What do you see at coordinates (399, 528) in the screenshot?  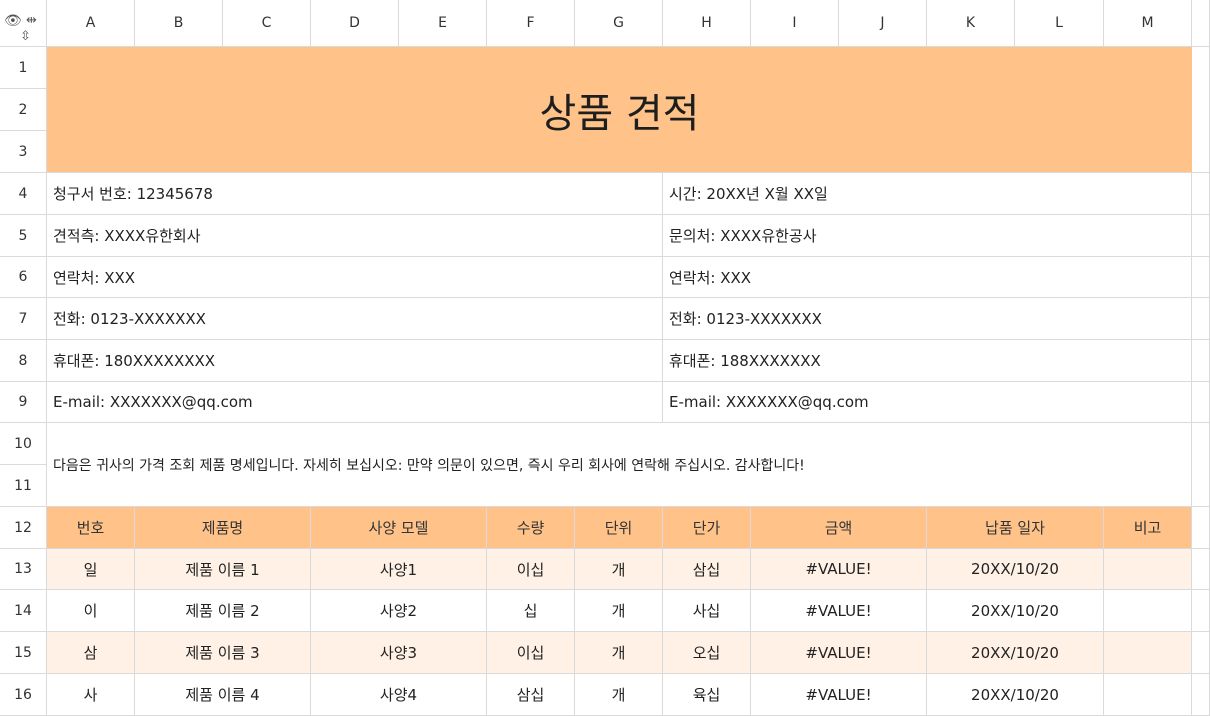 I see `table-header-cell: 사양 모델` at bounding box center [399, 528].